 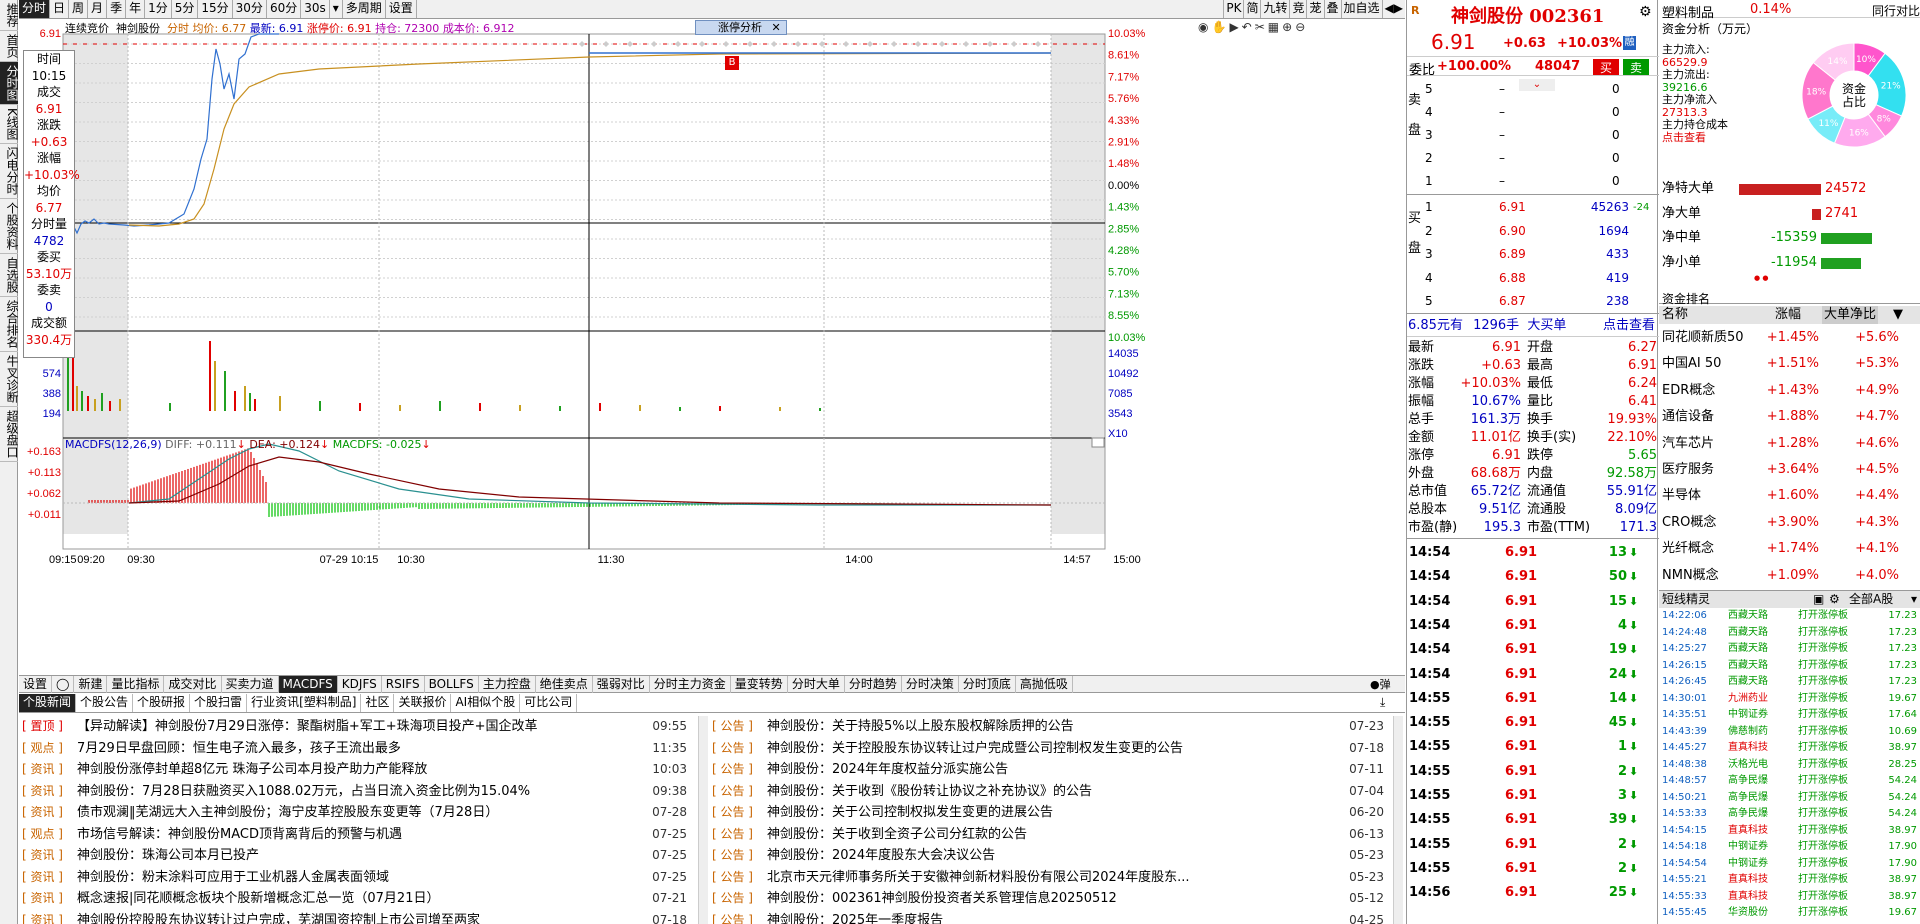 I want to click on rank-row: 光纤概念 +1.74% +4.1%, so click(x=1789, y=549).